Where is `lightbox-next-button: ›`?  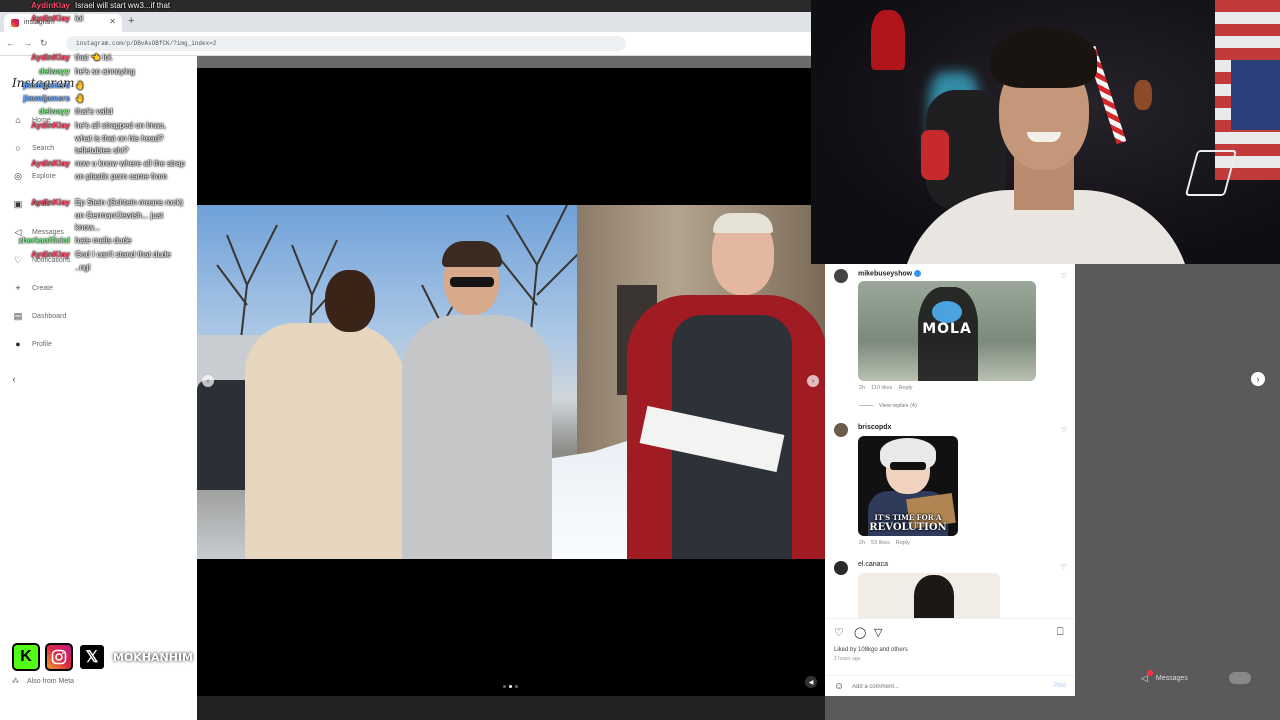
lightbox-next-button: › is located at coordinates (1258, 379).